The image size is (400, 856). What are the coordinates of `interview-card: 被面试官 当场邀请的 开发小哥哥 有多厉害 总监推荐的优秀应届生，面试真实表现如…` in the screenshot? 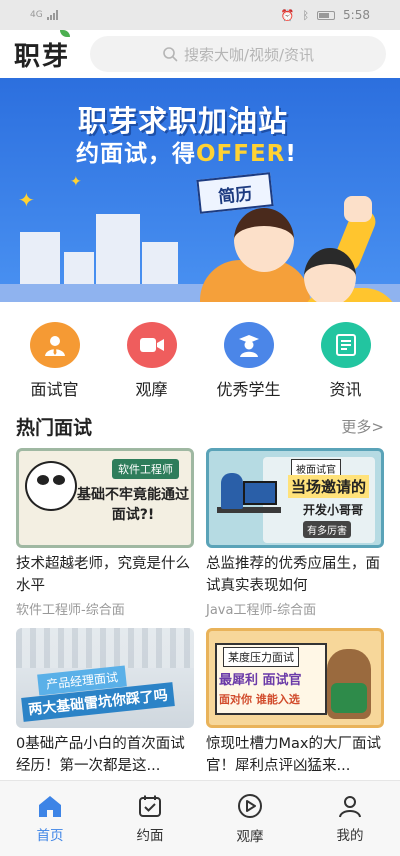 It's located at (295, 533).